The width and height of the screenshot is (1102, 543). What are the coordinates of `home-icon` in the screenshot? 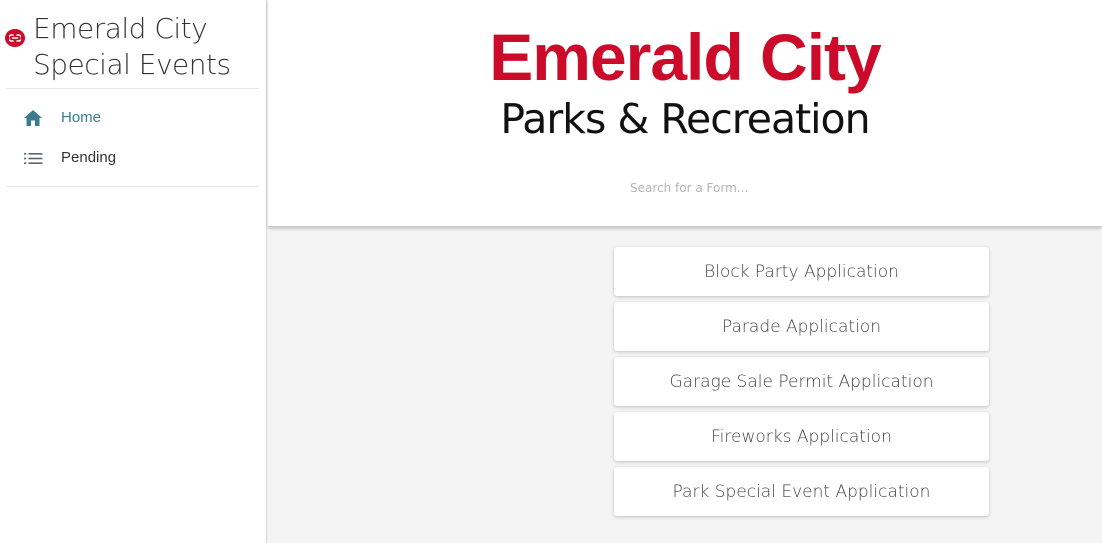 It's located at (33, 118).